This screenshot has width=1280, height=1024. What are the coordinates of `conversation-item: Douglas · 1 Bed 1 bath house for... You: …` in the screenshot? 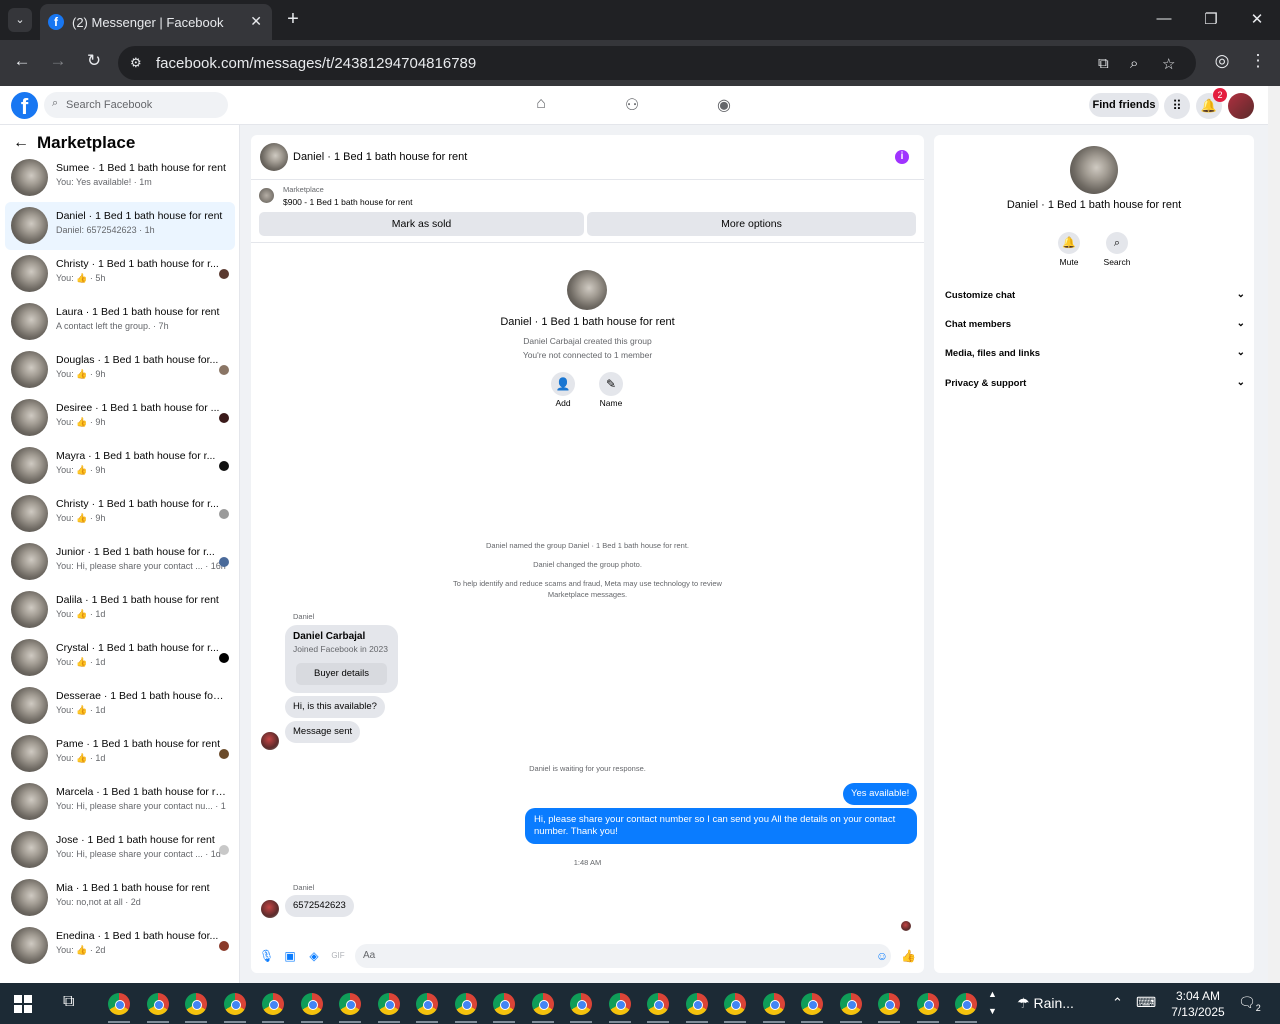 It's located at (120, 370).